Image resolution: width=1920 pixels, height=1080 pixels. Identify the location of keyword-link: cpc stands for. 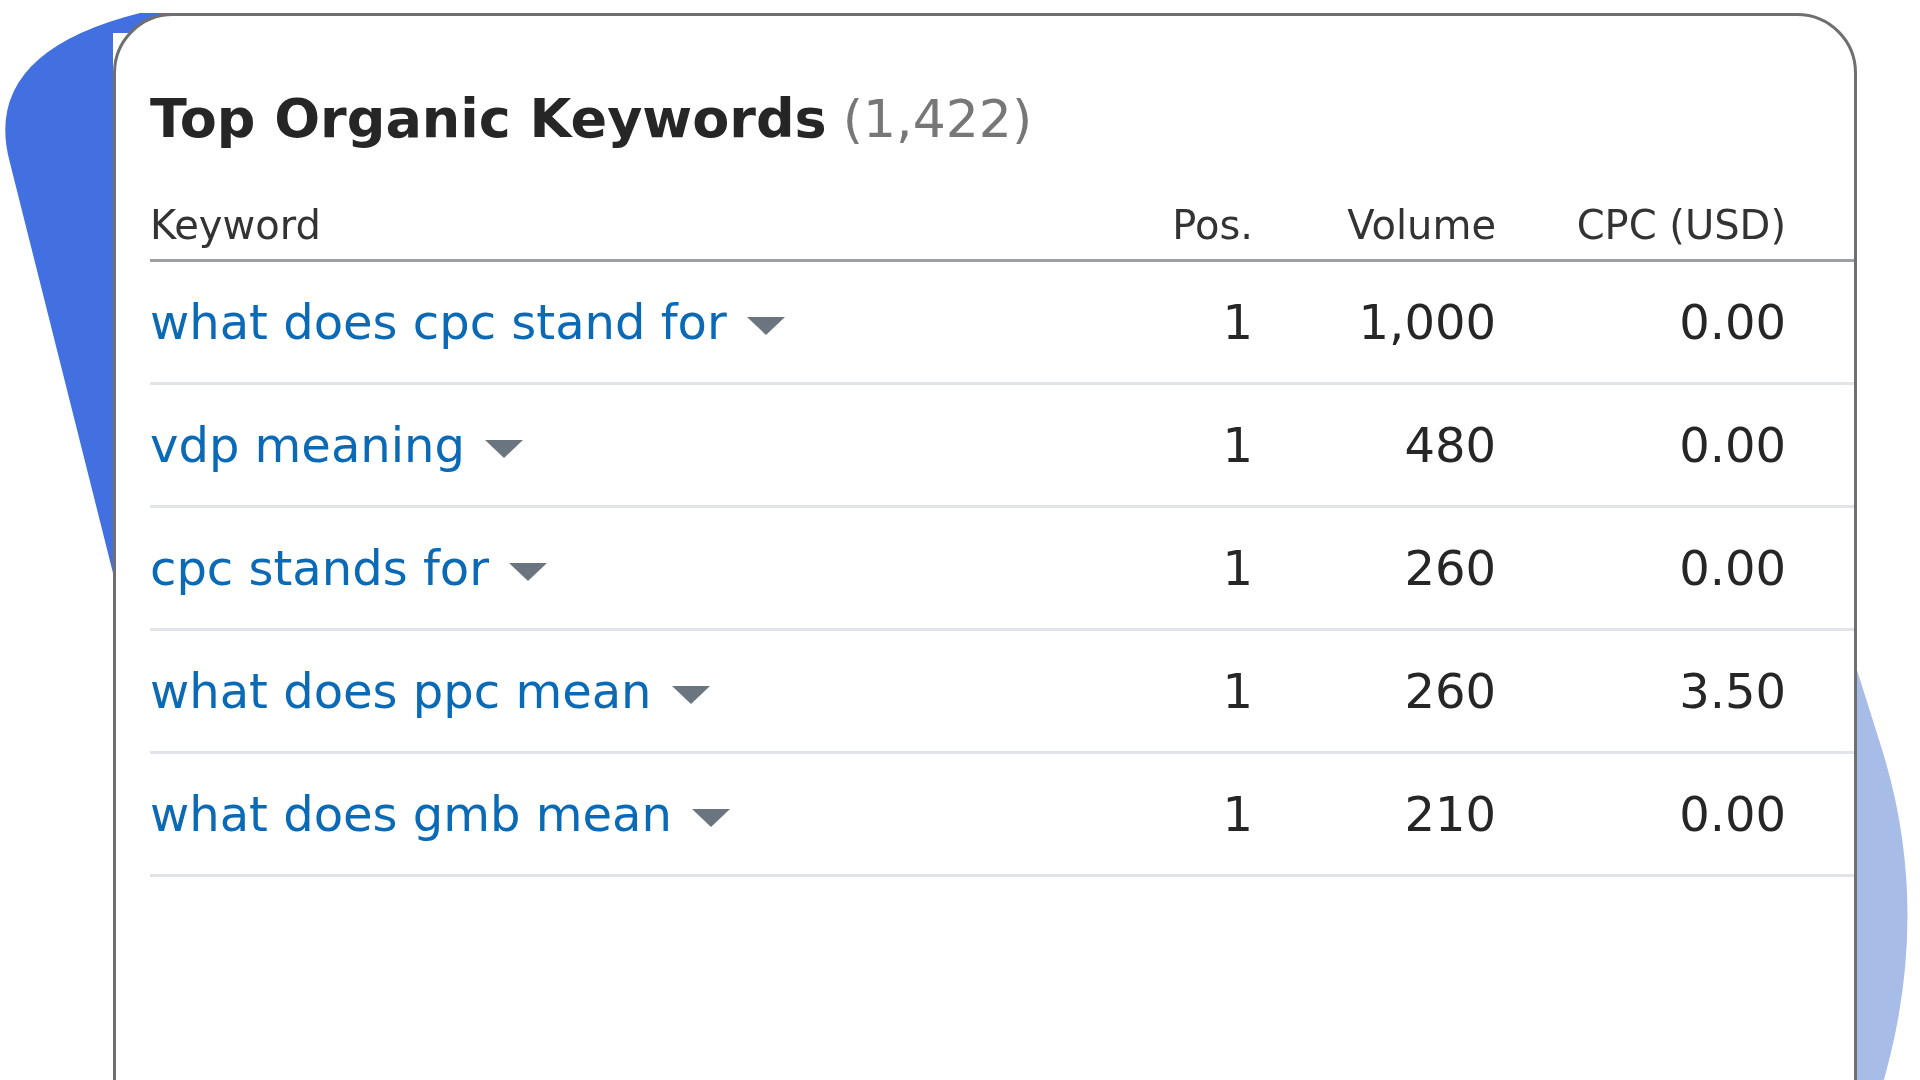
(319, 568).